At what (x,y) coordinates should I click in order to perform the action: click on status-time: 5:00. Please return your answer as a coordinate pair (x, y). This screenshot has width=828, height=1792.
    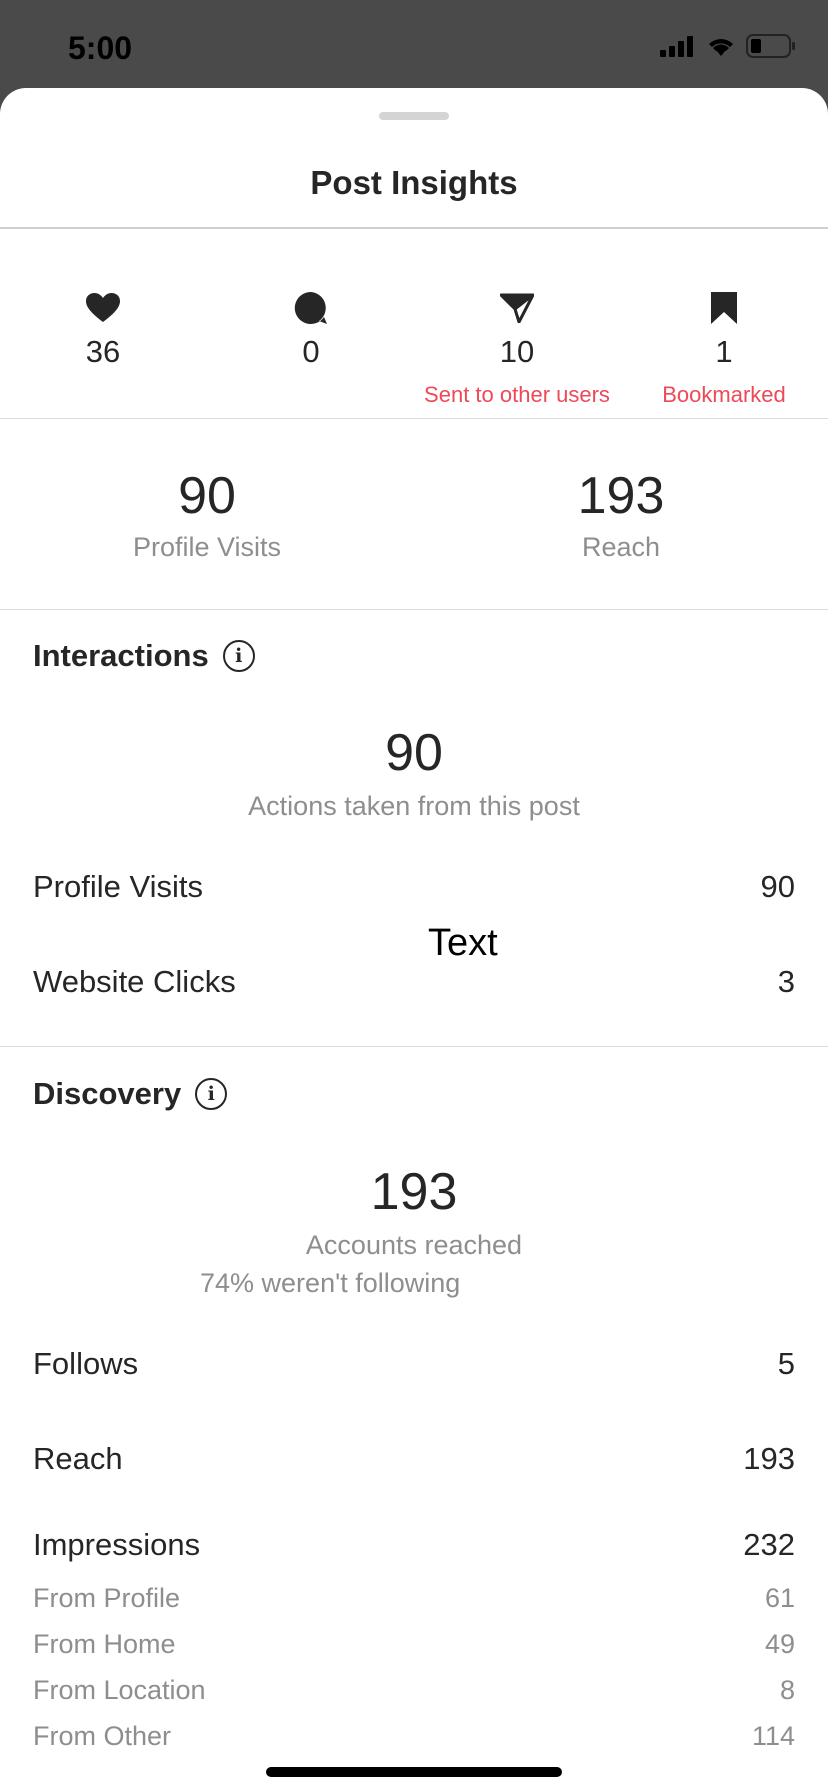
    Looking at the image, I should click on (100, 48).